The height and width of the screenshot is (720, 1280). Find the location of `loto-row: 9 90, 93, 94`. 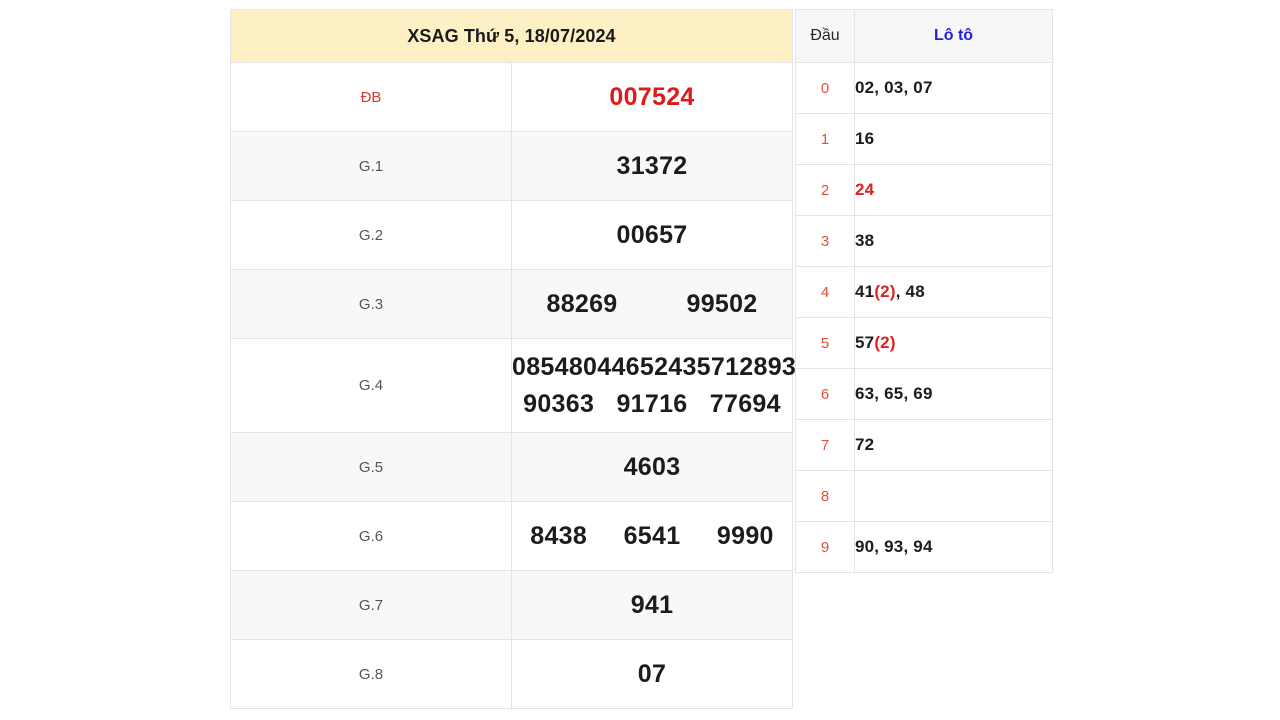

loto-row: 9 90, 93, 94 is located at coordinates (924, 547).